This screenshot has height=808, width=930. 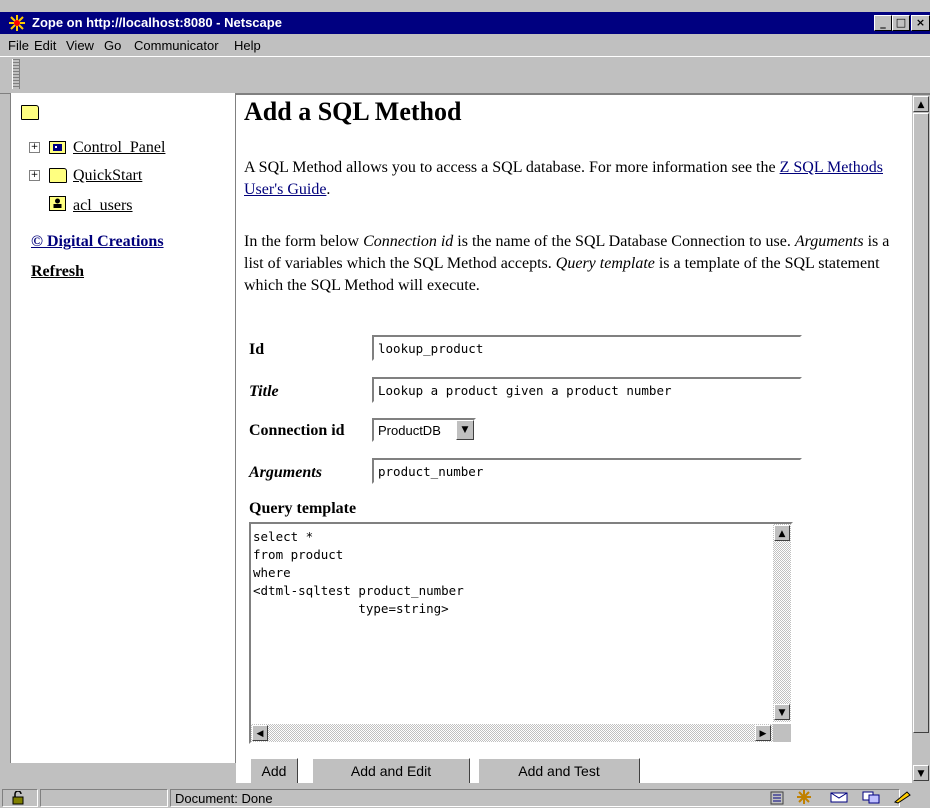 I want to click on desc-em: Connection id, so click(x=408, y=241).